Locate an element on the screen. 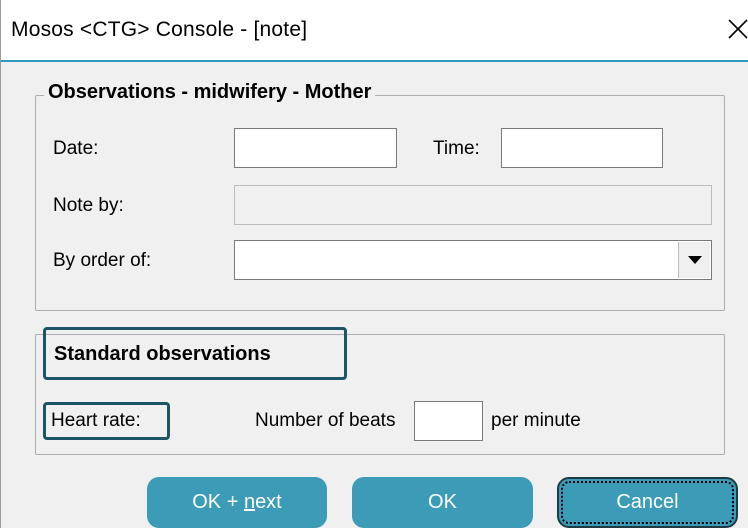  cancel-label: Cancel is located at coordinates (647, 502).